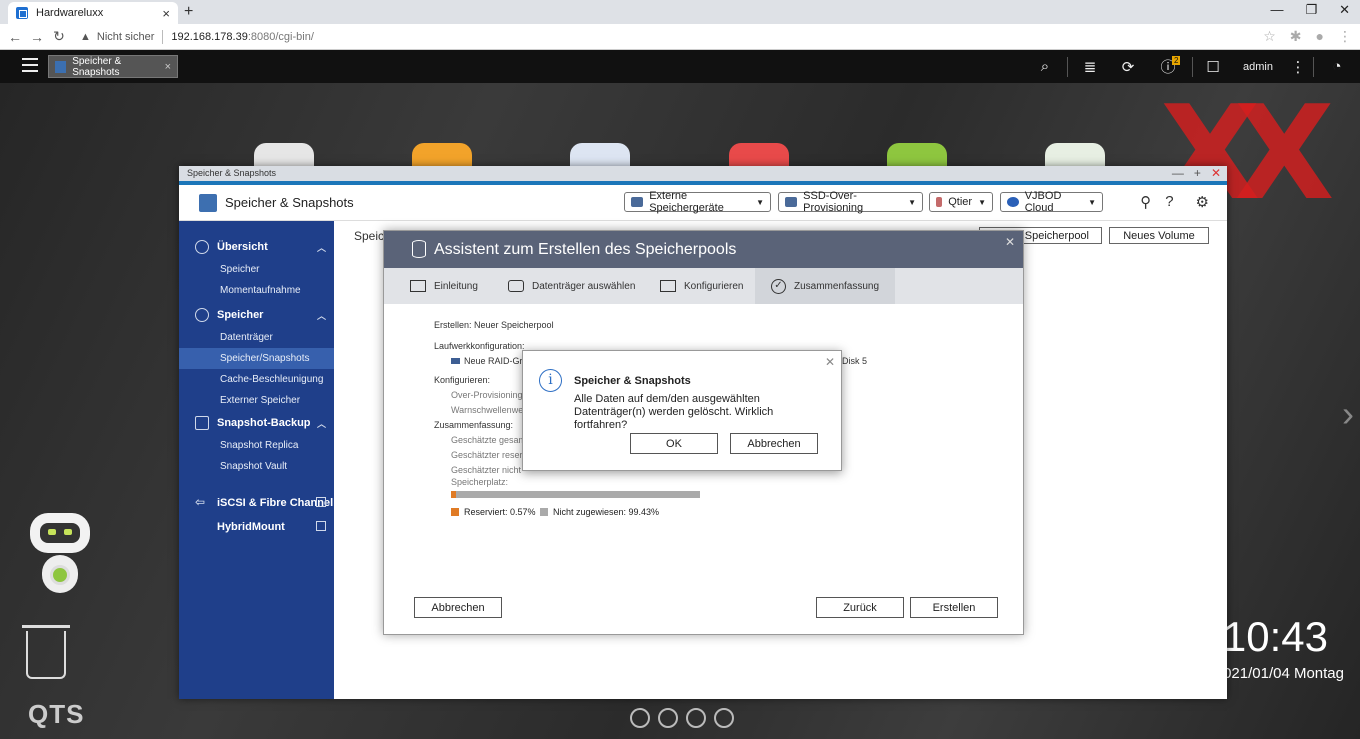 This screenshot has width=1360, height=739. Describe the element at coordinates (860, 607) in the screenshot. I see `wizard-back-button: Zurück` at that location.